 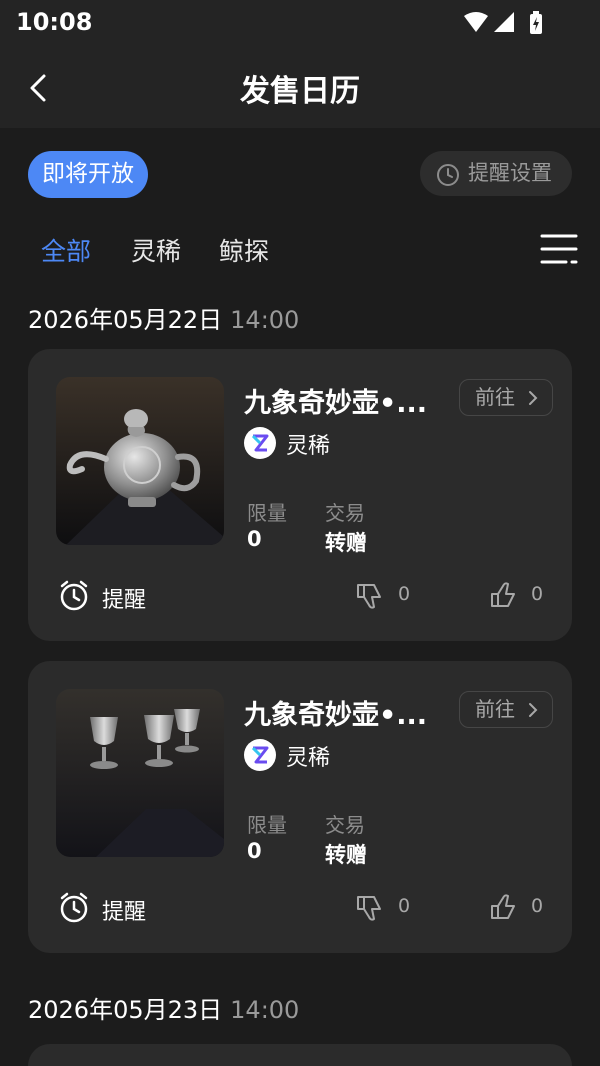 I want to click on tab-all: 全部, so click(x=66, y=250).